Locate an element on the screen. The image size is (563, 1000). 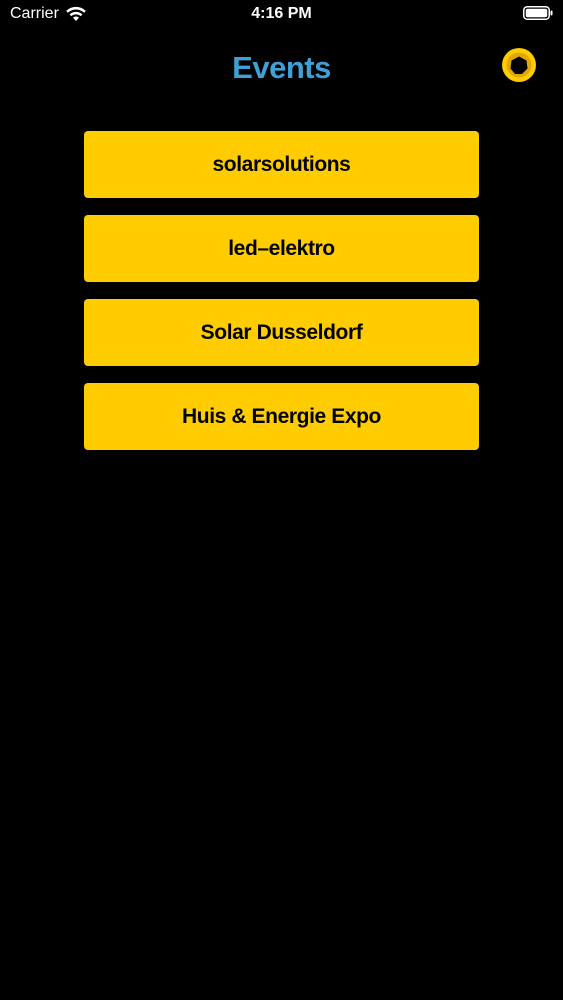
gear-icon is located at coordinates (519, 65).